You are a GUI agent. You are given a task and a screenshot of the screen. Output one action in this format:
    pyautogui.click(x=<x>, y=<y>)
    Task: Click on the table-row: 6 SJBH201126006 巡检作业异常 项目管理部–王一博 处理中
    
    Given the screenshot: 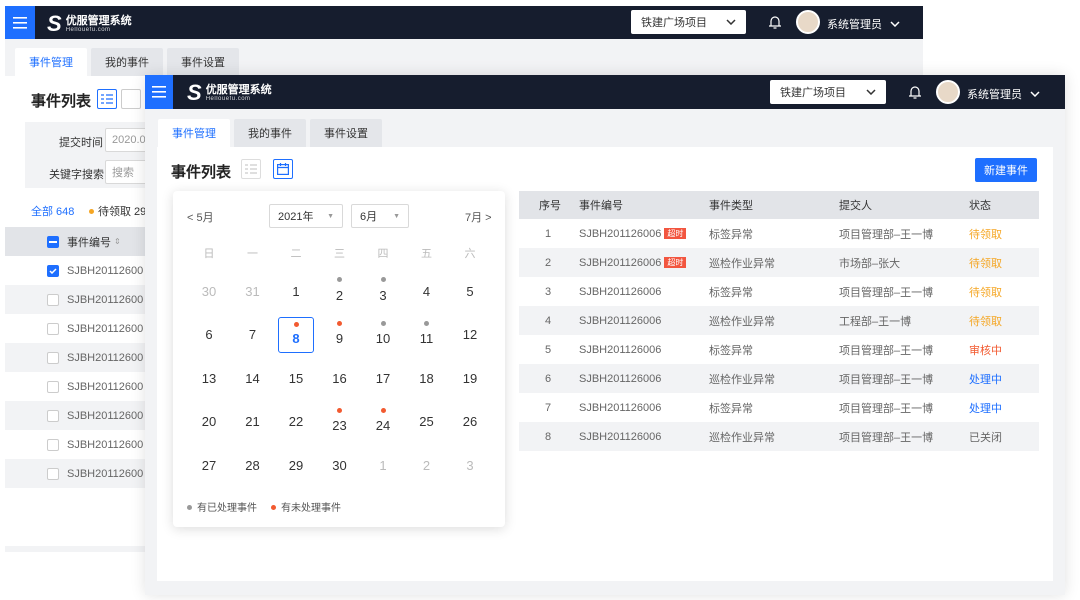 What is the action you would take?
    pyautogui.click(x=779, y=378)
    